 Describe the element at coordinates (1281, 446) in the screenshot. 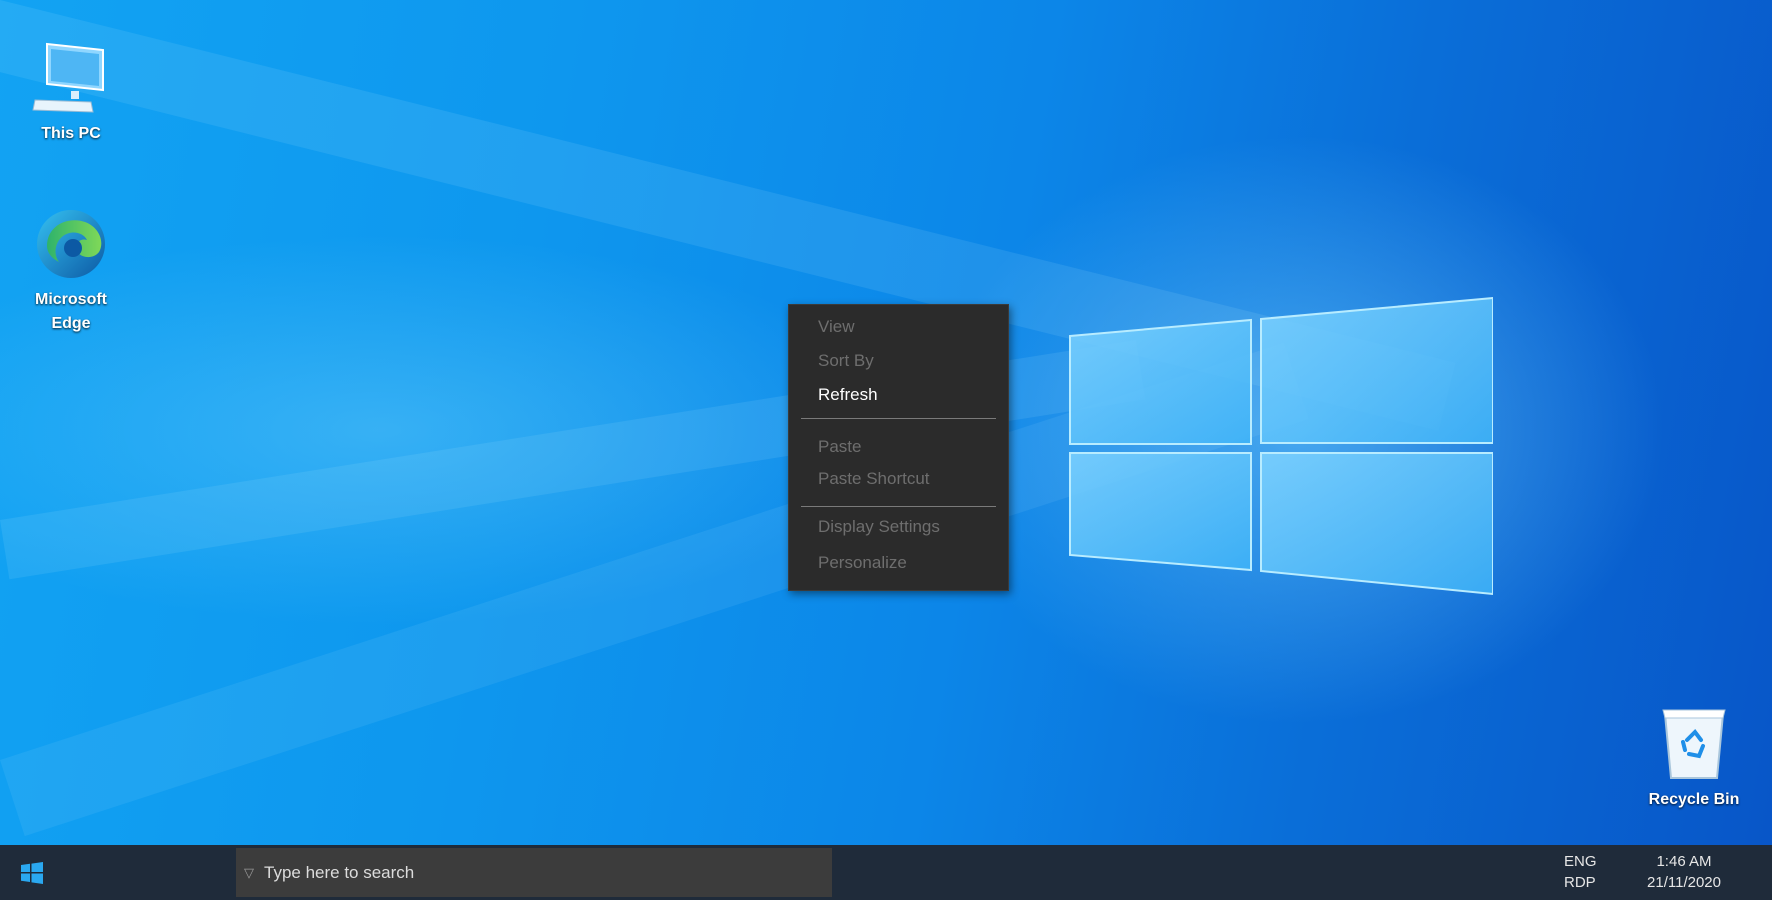

I see `windows-wallpaper-logo` at that location.